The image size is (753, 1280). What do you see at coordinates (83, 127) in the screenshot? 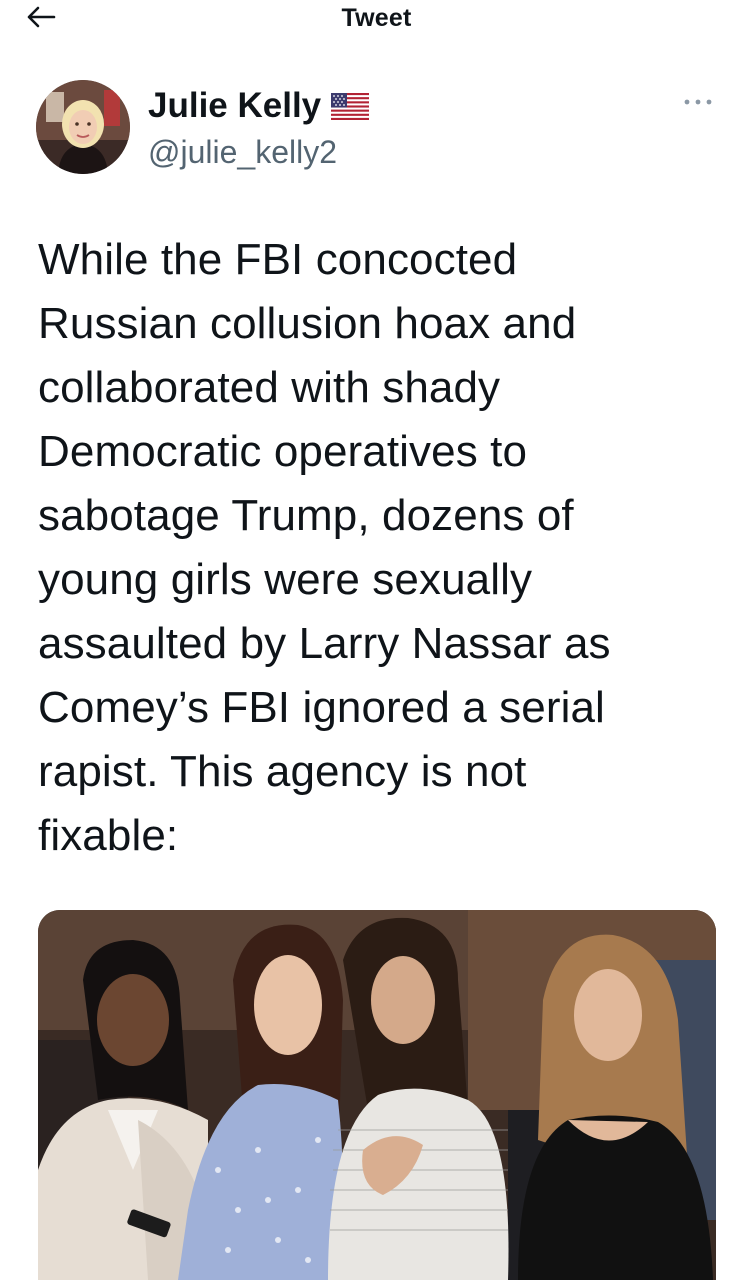
I see `avatar` at bounding box center [83, 127].